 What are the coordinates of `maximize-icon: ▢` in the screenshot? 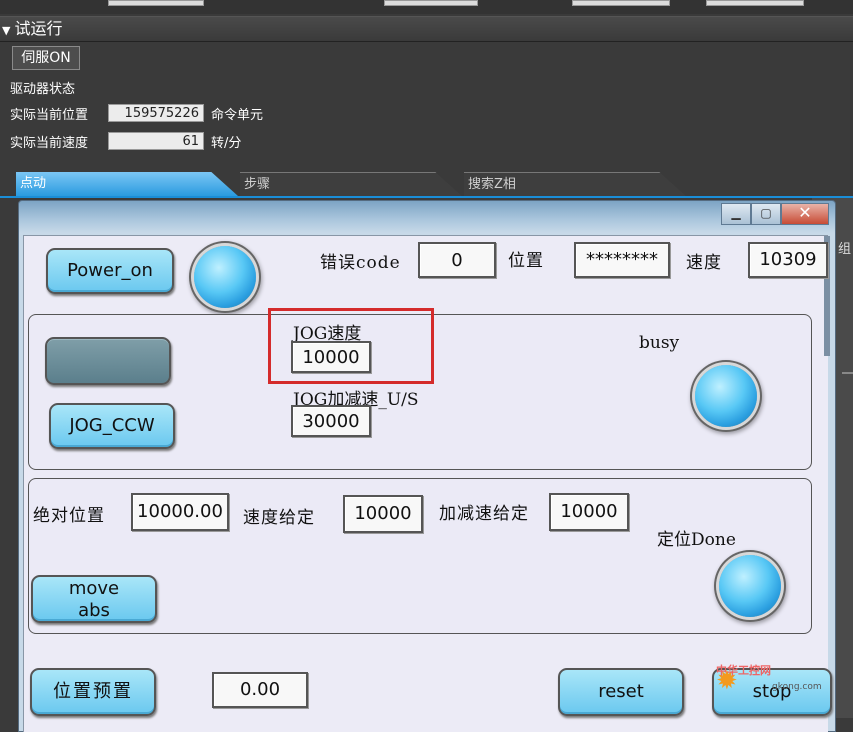 It's located at (766, 214).